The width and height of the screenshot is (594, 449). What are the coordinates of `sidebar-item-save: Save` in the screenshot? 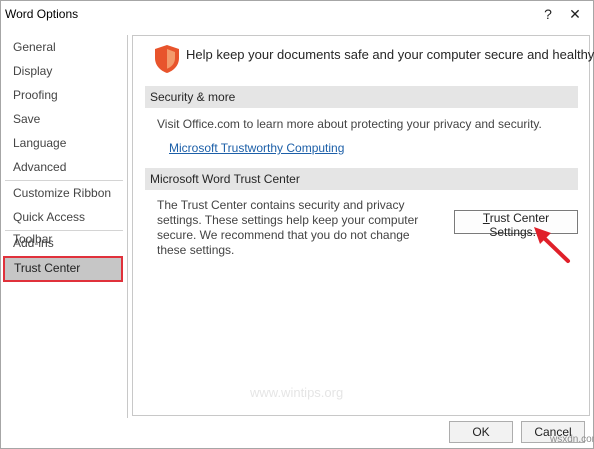 It's located at (63, 119).